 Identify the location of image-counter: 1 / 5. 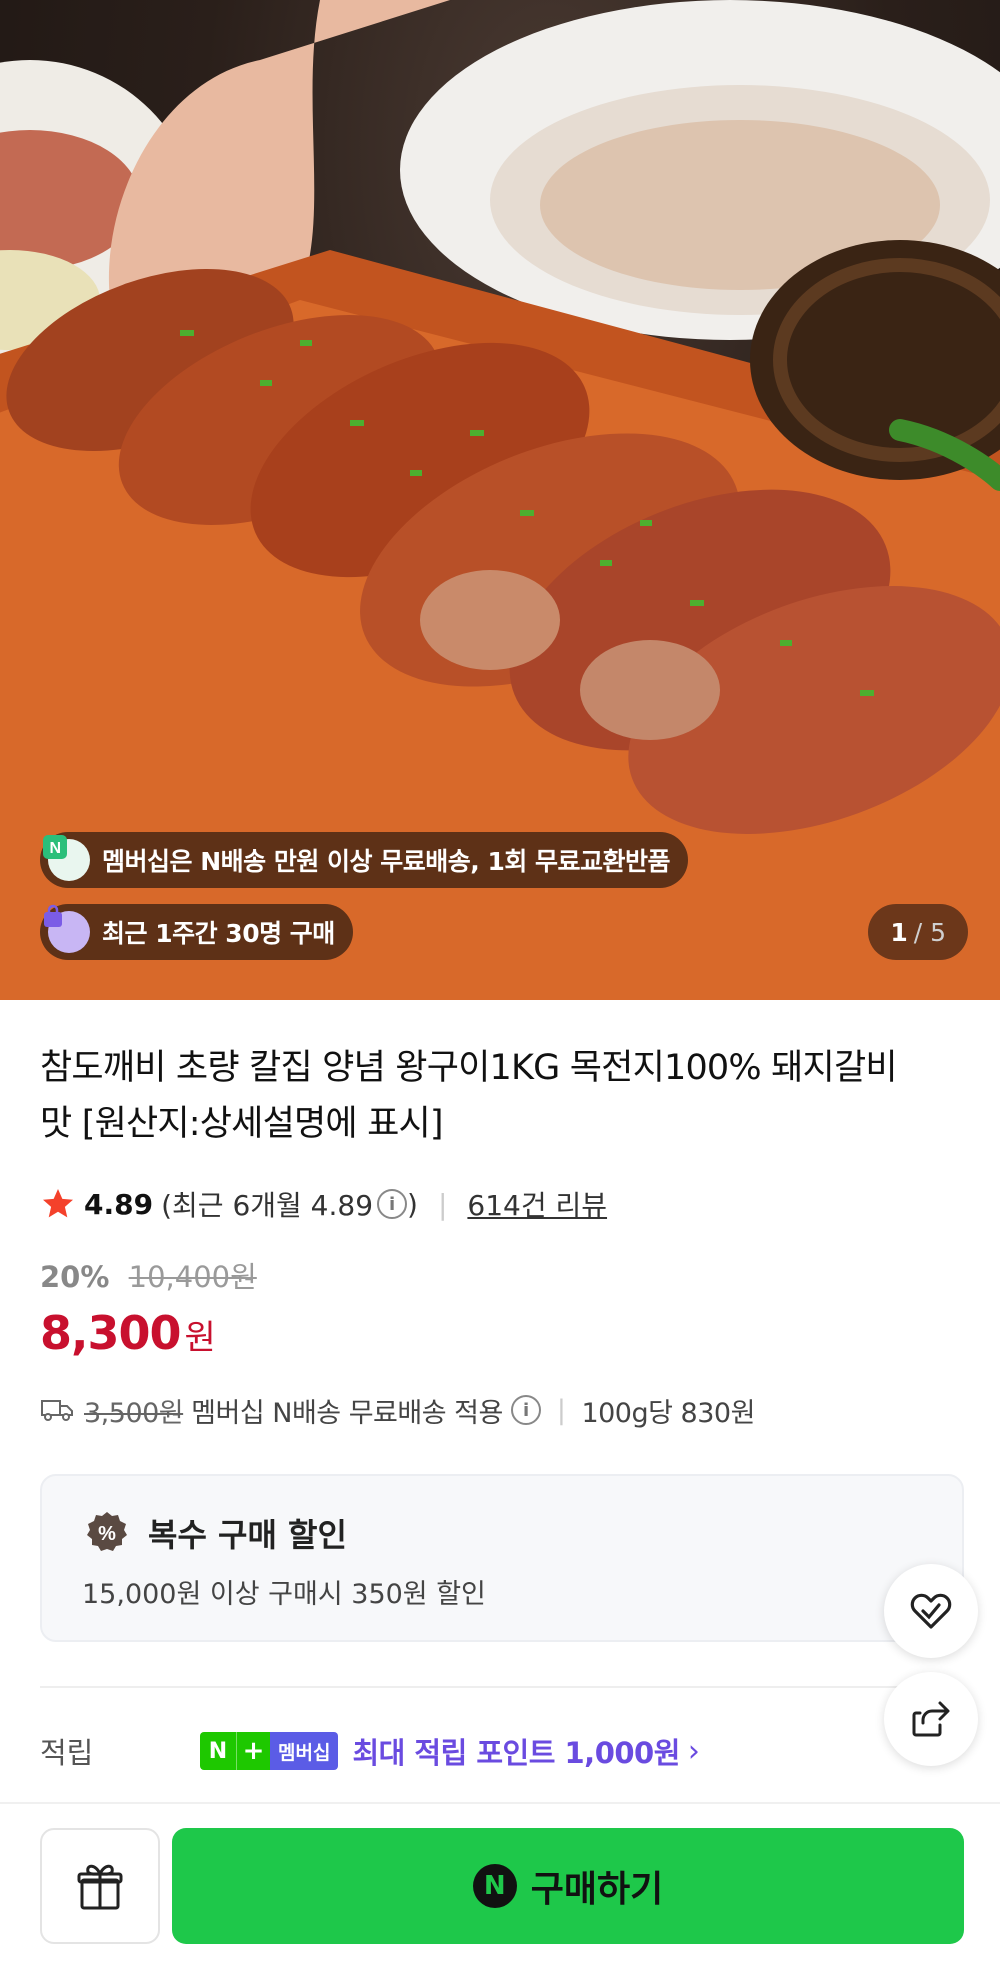
(918, 932).